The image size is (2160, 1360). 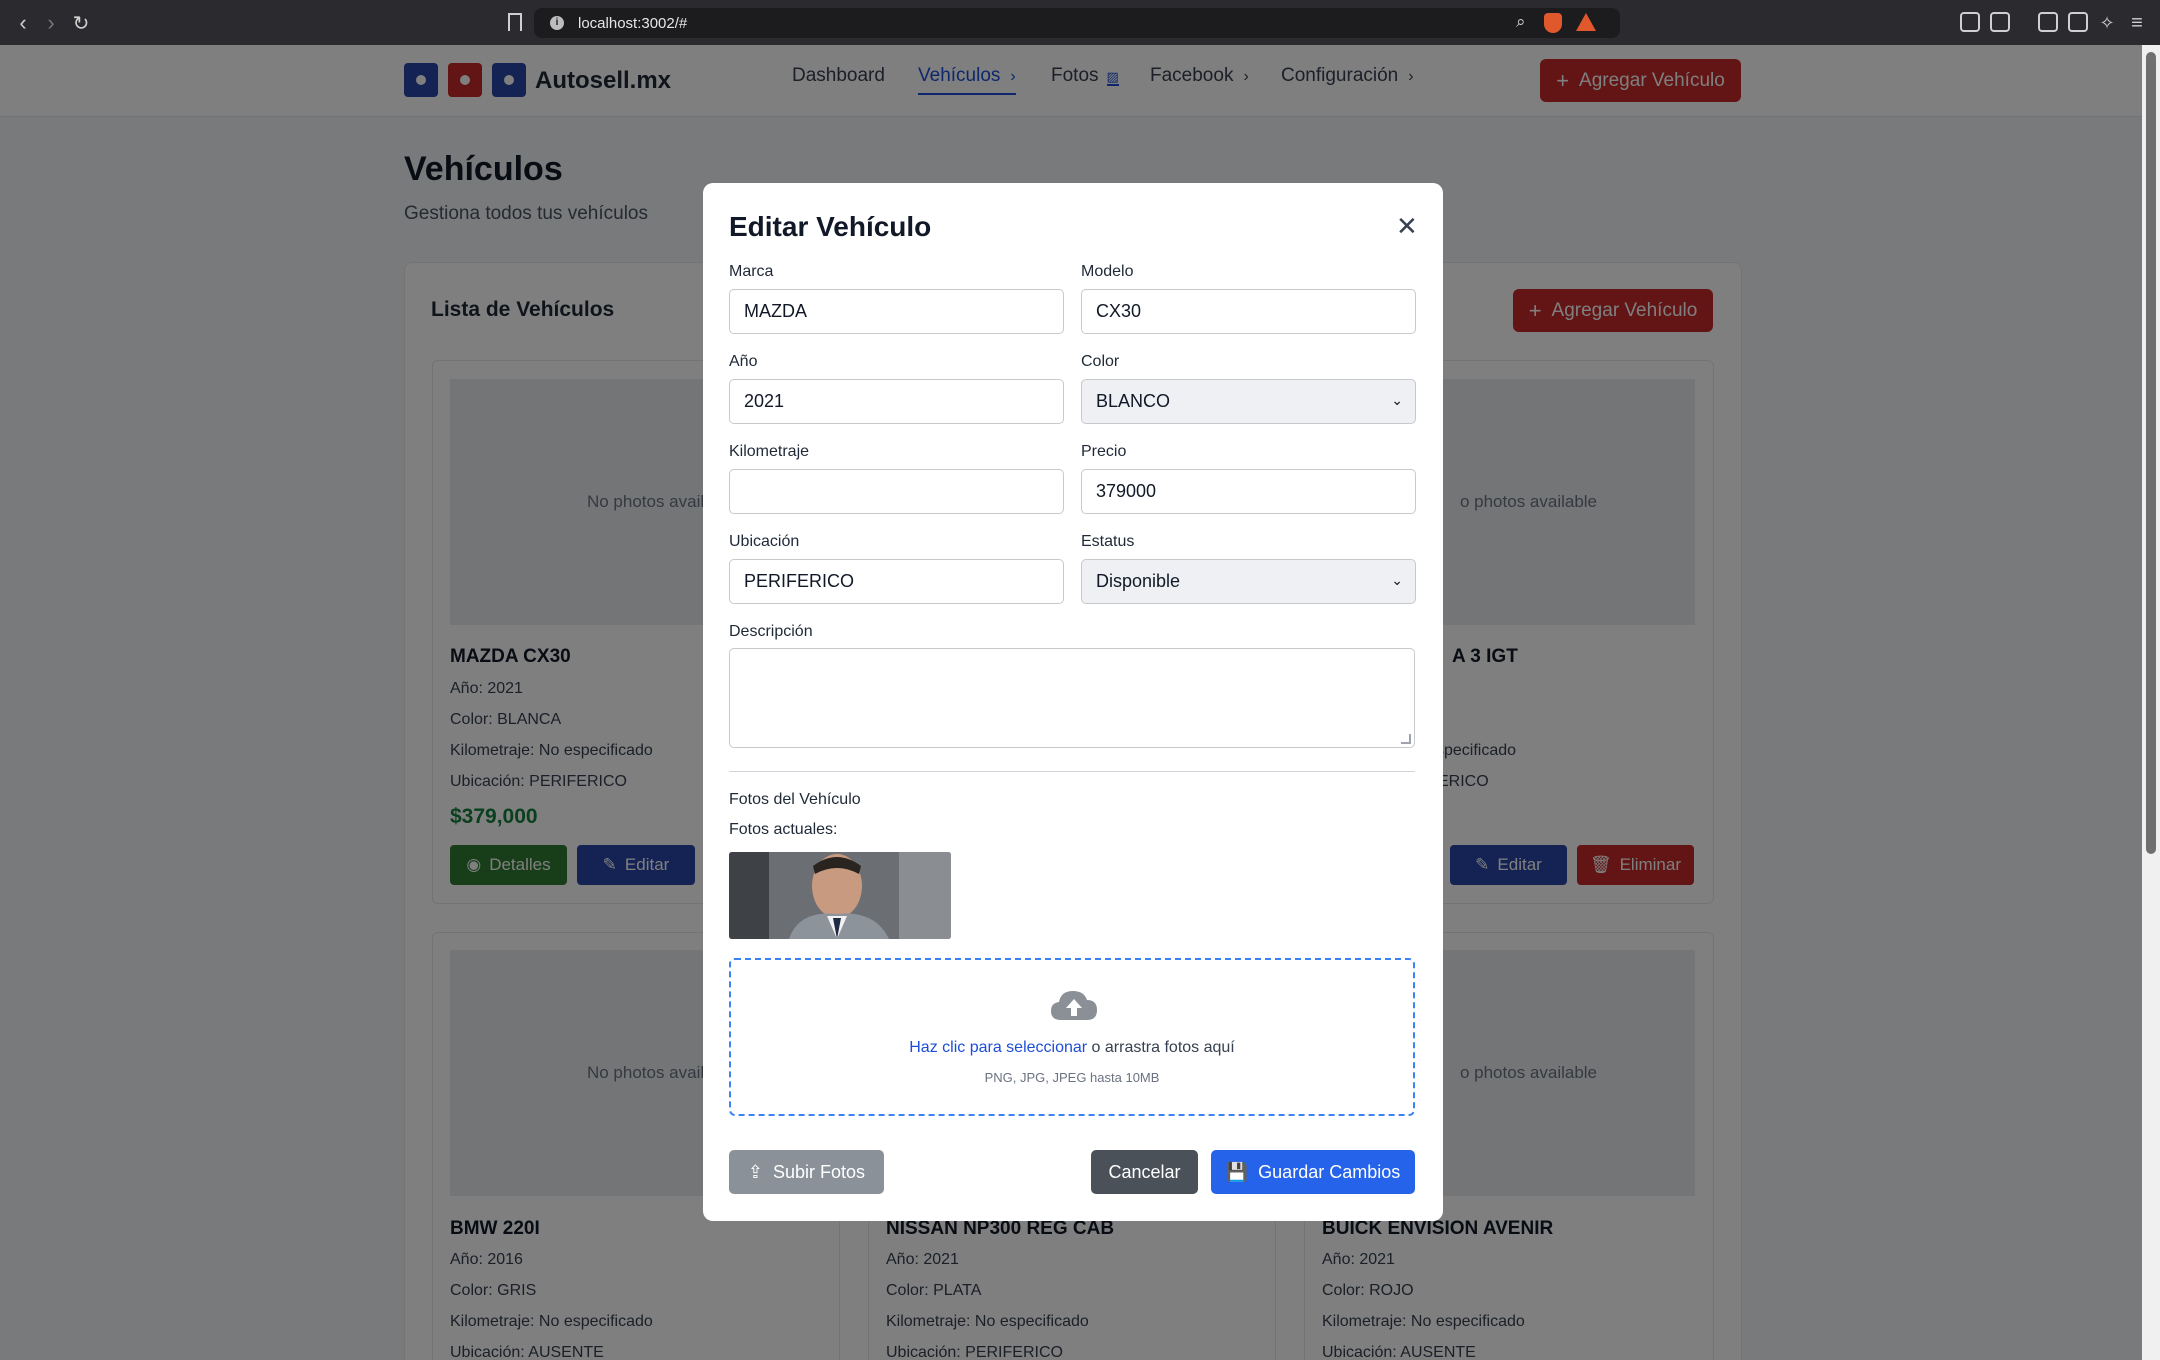 What do you see at coordinates (998, 1047) in the screenshot?
I see `select-files-link: Haz clic para seleccionar` at bounding box center [998, 1047].